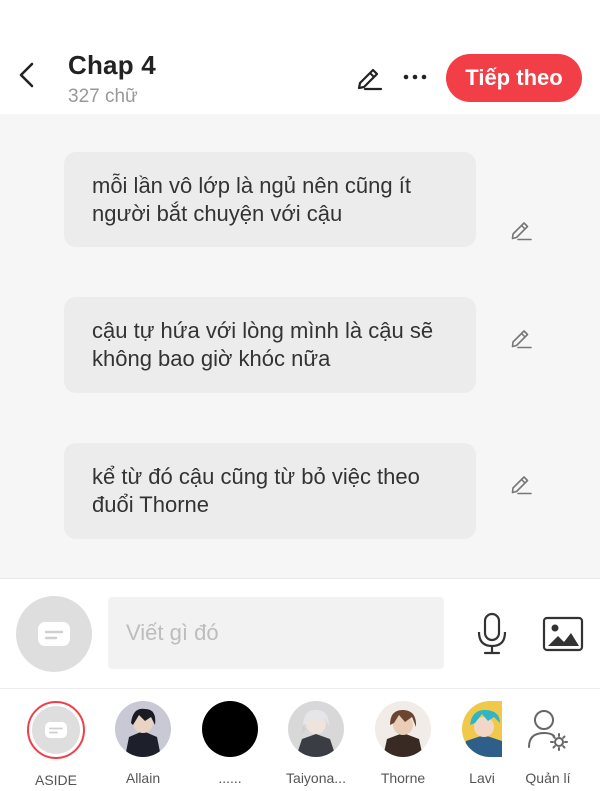 This screenshot has width=600, height=791. I want to click on insert-image-button, so click(563, 634).